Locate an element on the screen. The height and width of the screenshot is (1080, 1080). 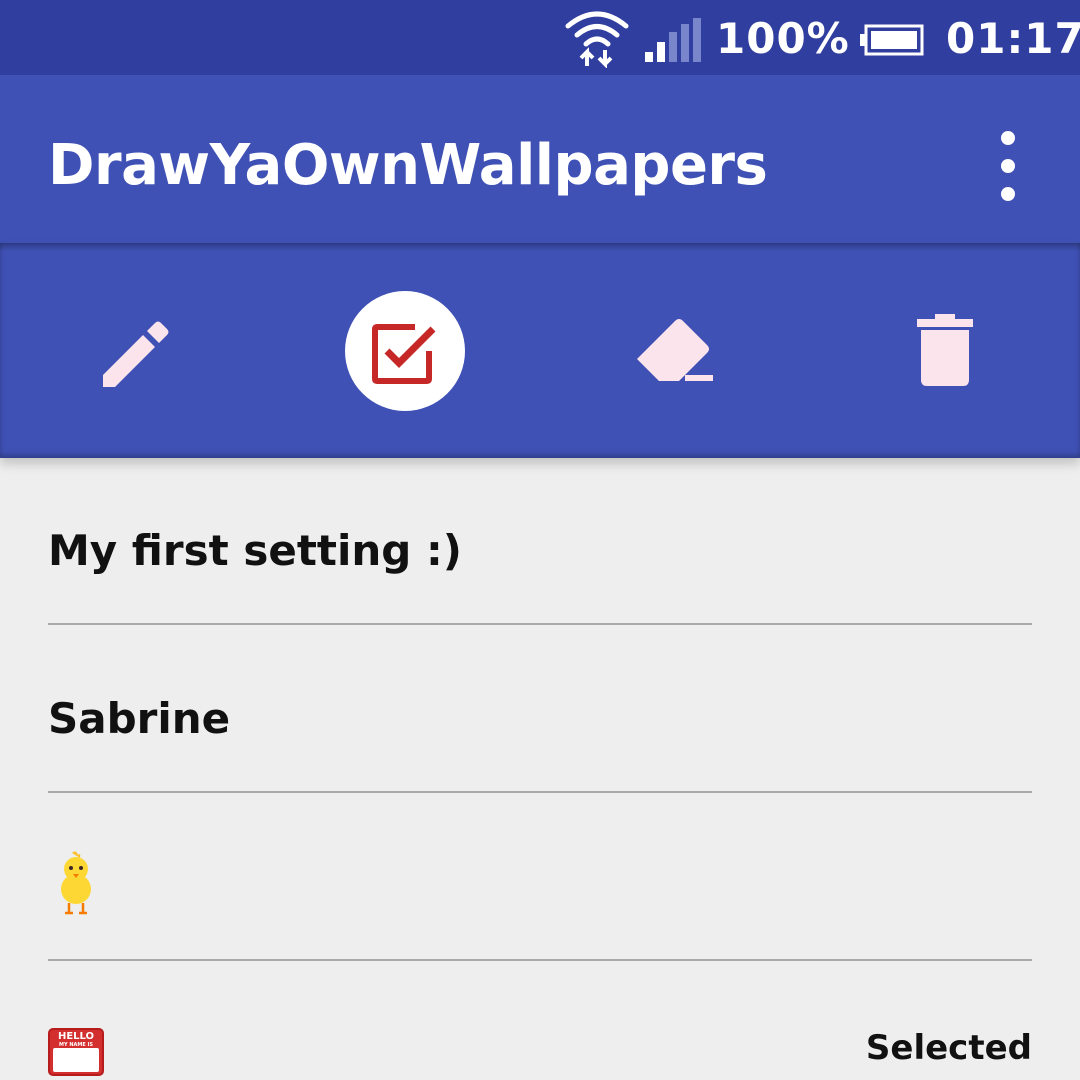
list-item-label: Sabrine is located at coordinates (139, 718).